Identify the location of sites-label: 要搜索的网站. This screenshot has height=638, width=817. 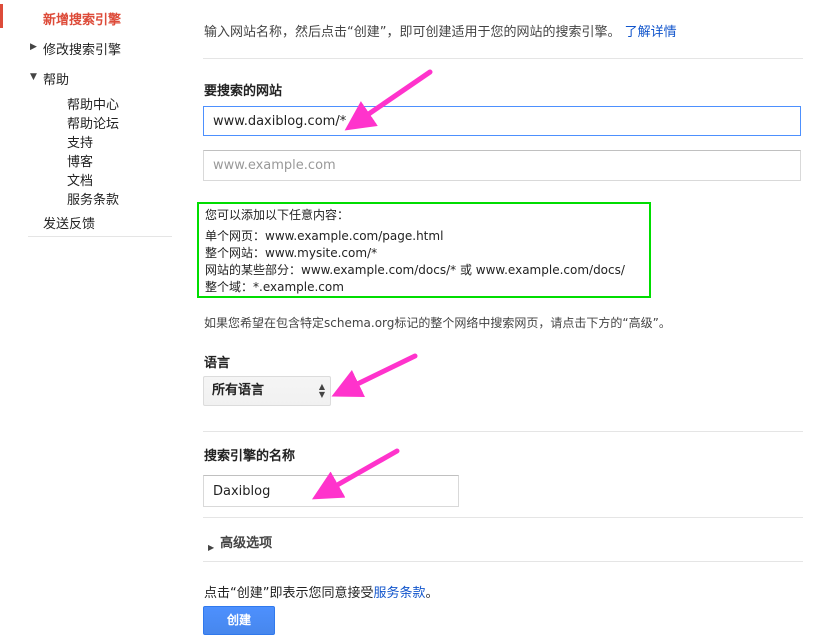
(243, 91).